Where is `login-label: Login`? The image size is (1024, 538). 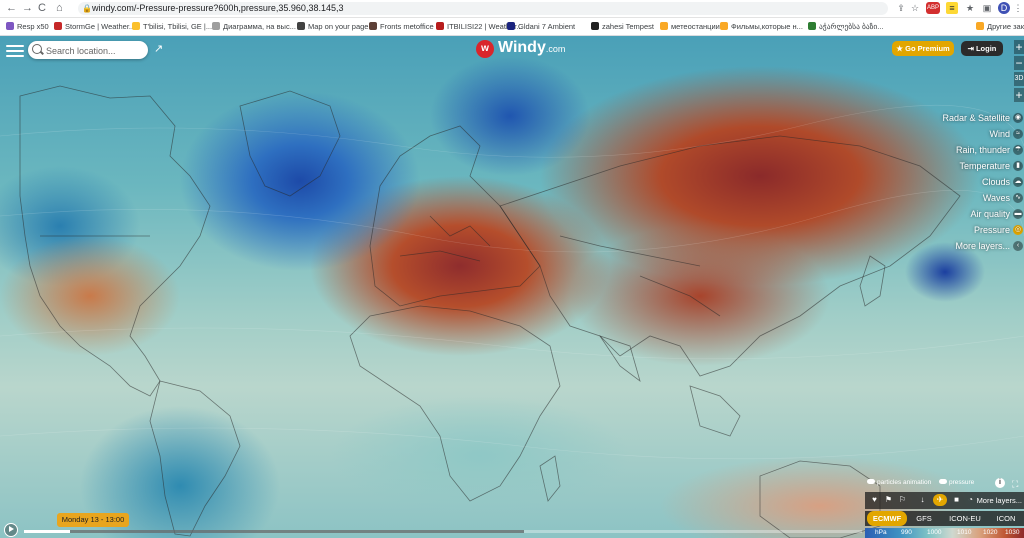 login-label: Login is located at coordinates (986, 48).